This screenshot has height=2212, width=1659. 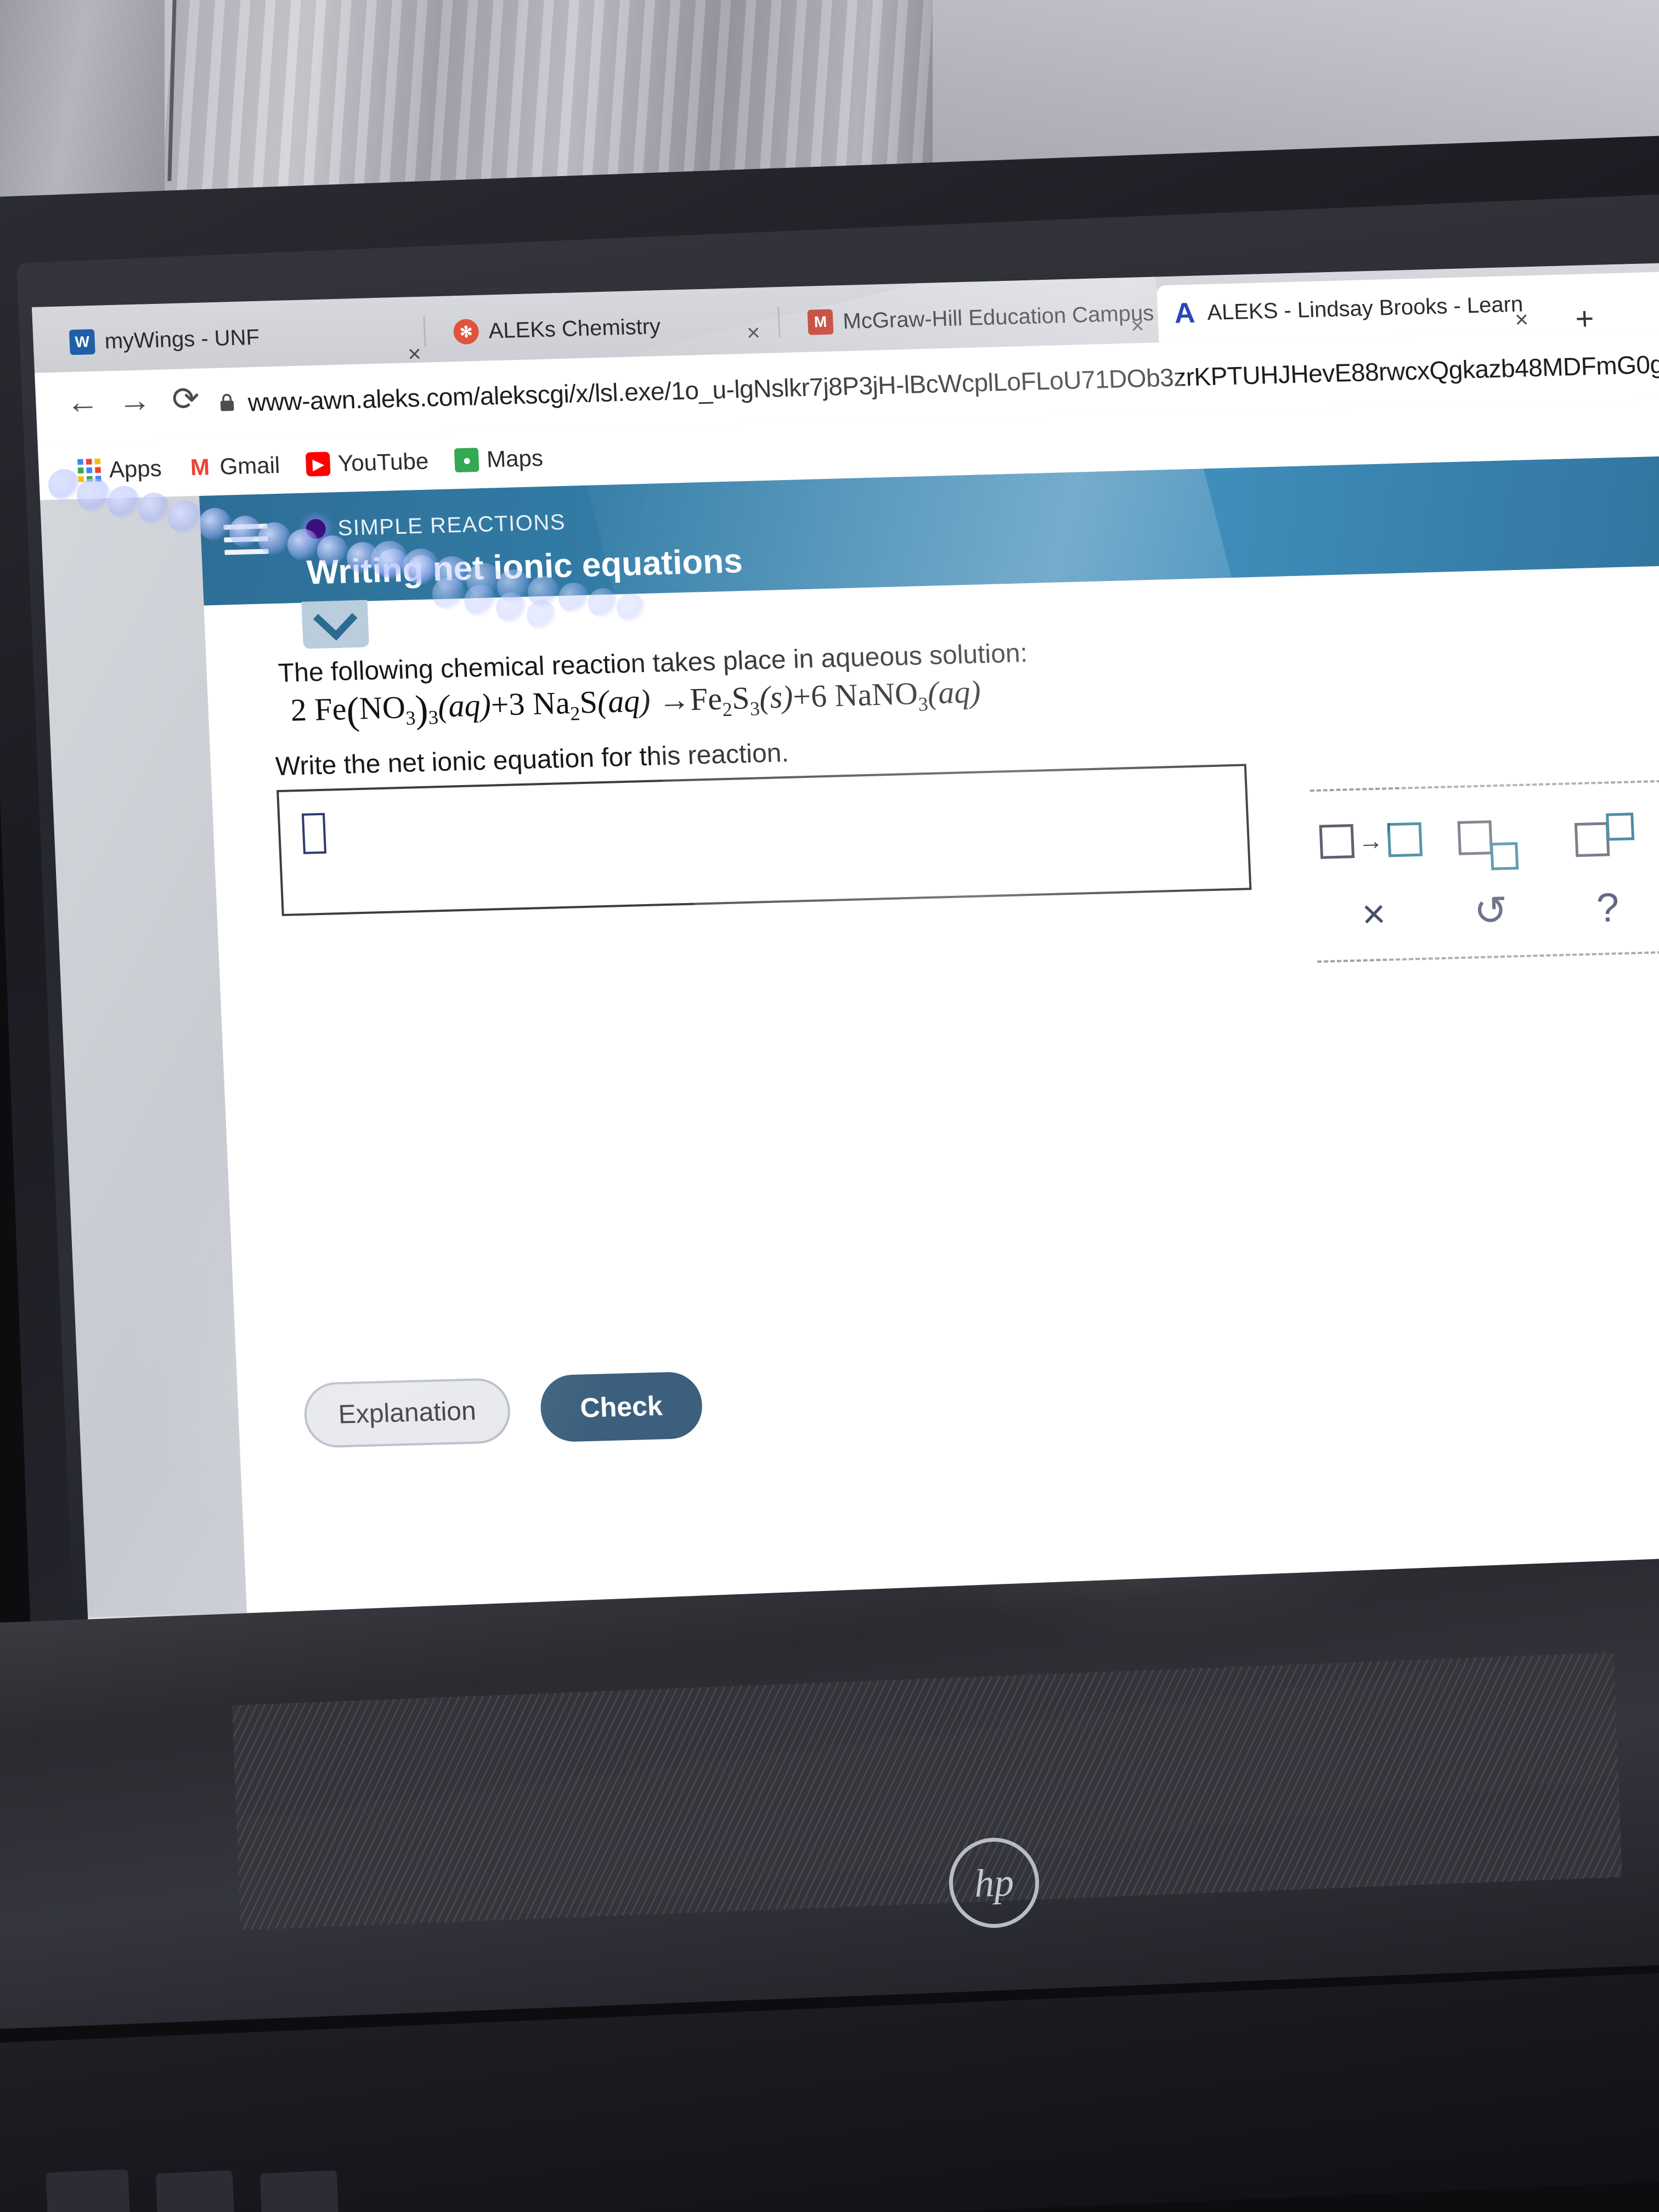 I want to click on forward-button: →, so click(x=134, y=400).